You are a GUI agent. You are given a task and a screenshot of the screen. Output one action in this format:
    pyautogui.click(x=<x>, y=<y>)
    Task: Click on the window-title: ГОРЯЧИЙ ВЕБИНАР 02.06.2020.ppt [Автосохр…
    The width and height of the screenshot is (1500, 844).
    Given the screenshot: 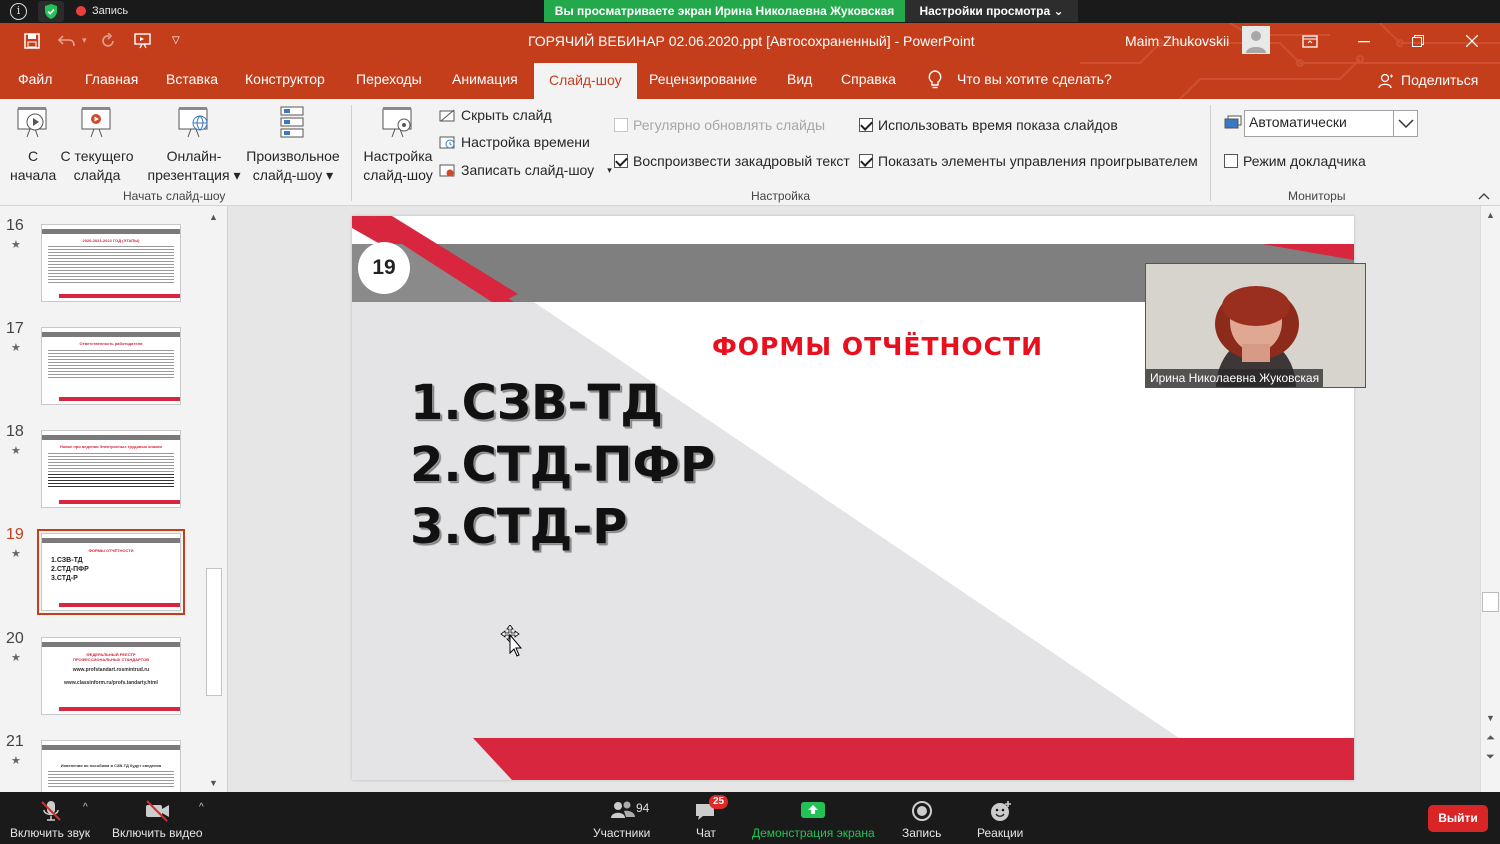 What is the action you would take?
    pyautogui.click(x=751, y=41)
    